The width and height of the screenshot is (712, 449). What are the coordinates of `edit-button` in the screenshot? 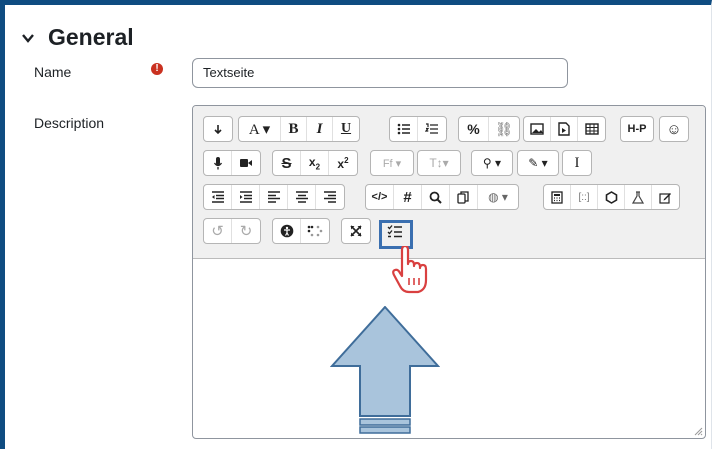 It's located at (665, 197).